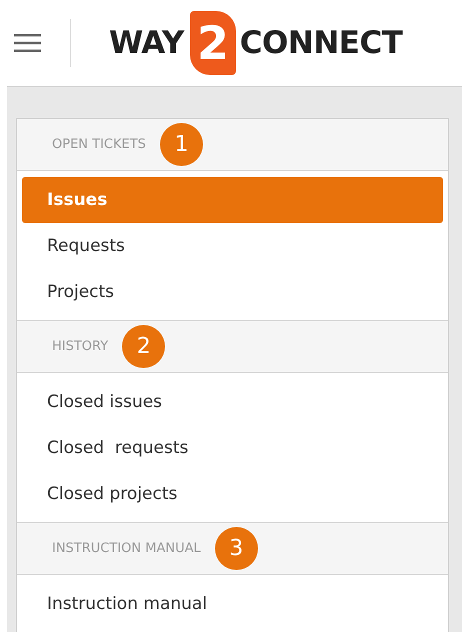 The height and width of the screenshot is (632, 462). What do you see at coordinates (232, 604) in the screenshot?
I see `menu-item: Instruction manual` at bounding box center [232, 604].